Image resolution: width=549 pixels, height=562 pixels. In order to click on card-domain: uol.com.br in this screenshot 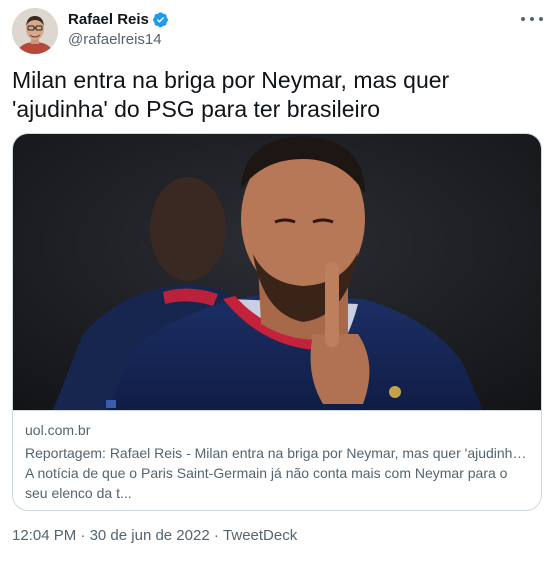, I will do `click(58, 430)`.